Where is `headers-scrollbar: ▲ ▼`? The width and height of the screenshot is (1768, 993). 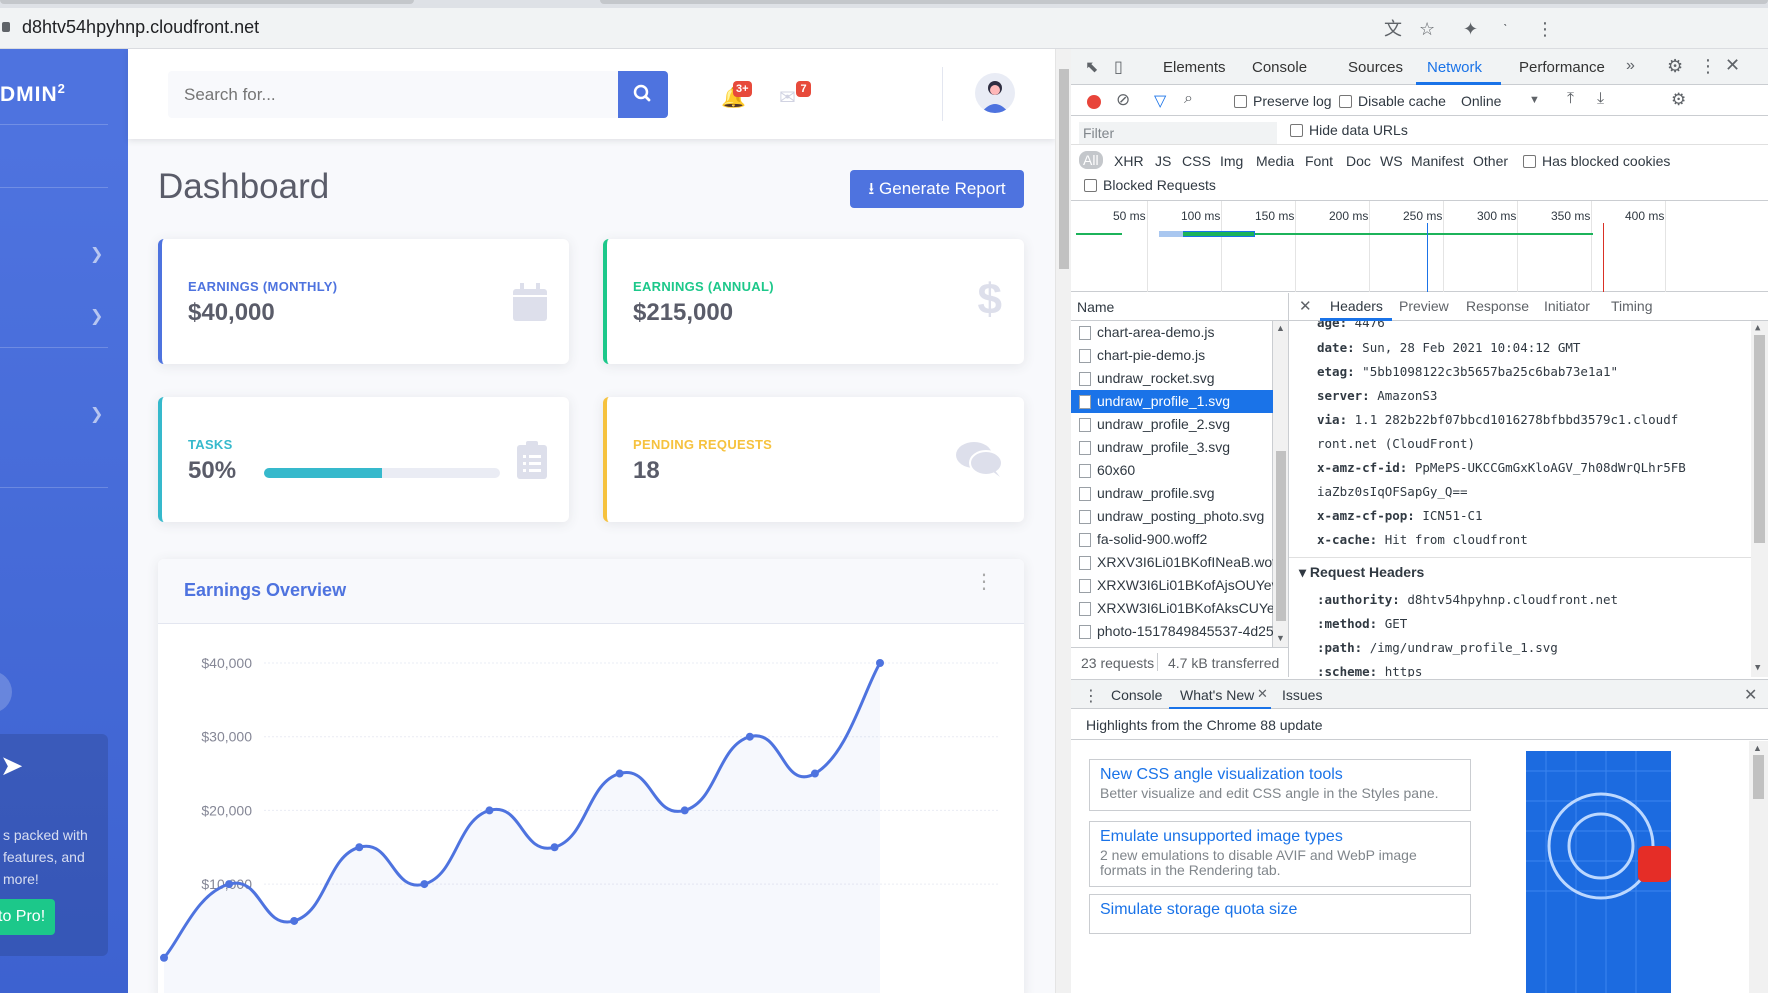 headers-scrollbar: ▲ ▼ is located at coordinates (1759, 499).